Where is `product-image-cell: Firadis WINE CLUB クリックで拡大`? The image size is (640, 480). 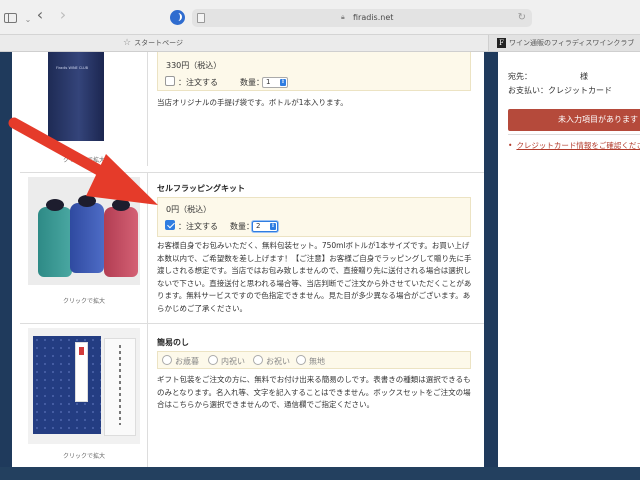
product-image-cell: Firadis WINE CLUB クリックで拡大 is located at coordinates (84, 109).